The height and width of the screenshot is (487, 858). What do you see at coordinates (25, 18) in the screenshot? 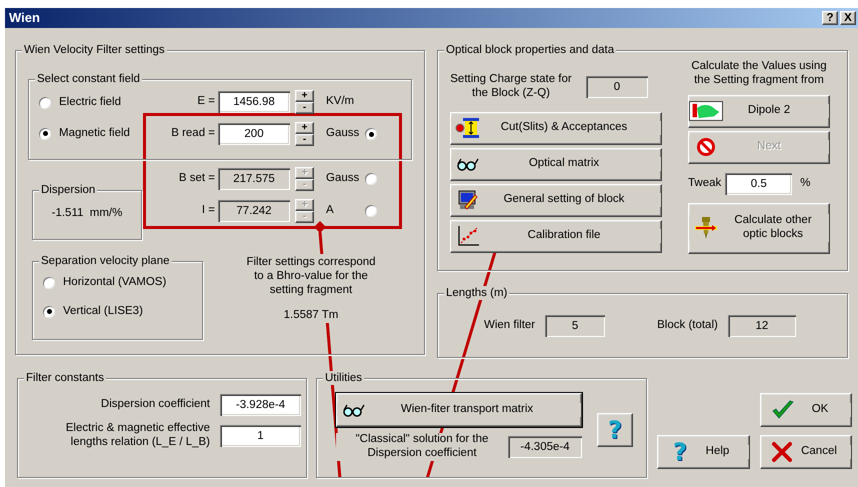
I see `window-title: Wien` at bounding box center [25, 18].